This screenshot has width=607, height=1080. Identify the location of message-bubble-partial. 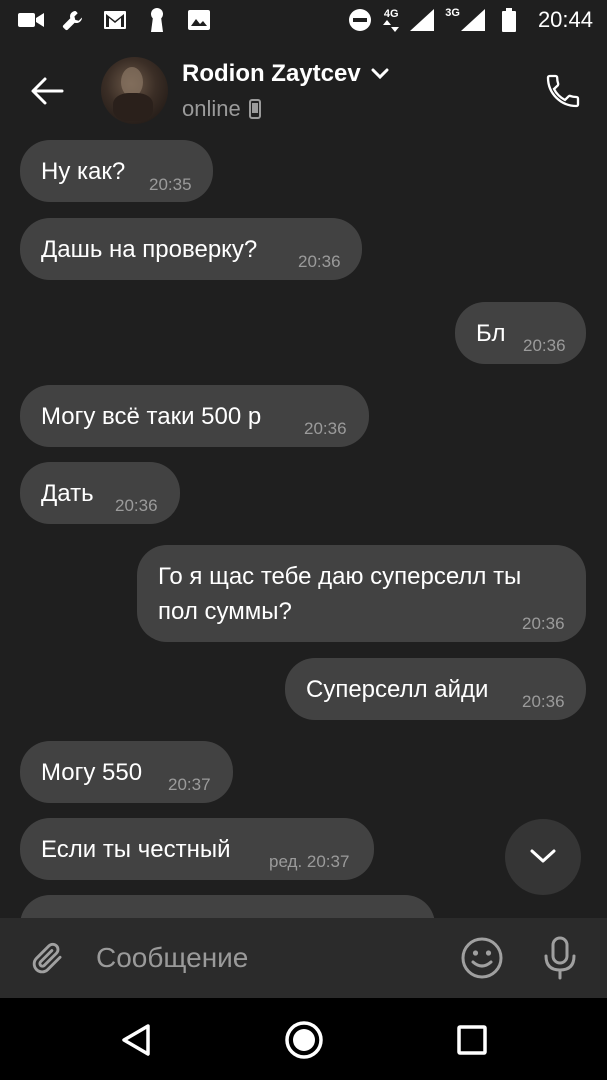
(227, 906).